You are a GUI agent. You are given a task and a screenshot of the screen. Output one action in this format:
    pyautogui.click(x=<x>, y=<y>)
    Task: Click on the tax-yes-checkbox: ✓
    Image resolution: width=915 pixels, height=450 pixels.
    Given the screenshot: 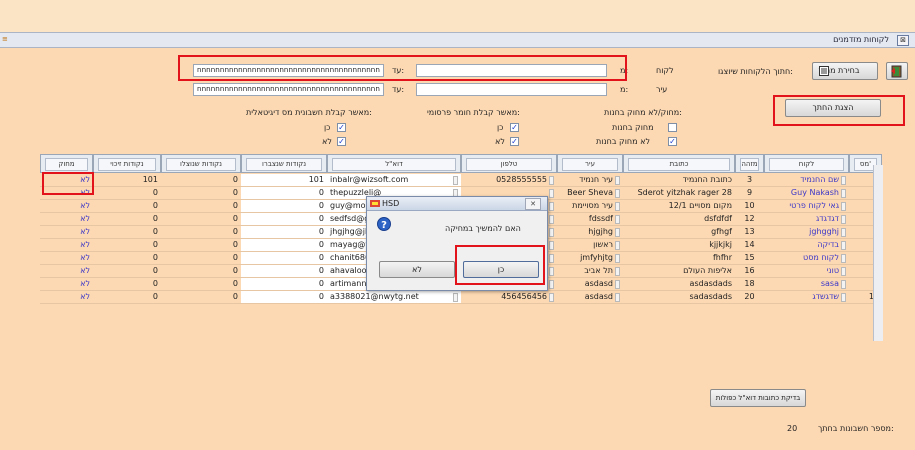 What is the action you would take?
    pyautogui.click(x=341, y=127)
    